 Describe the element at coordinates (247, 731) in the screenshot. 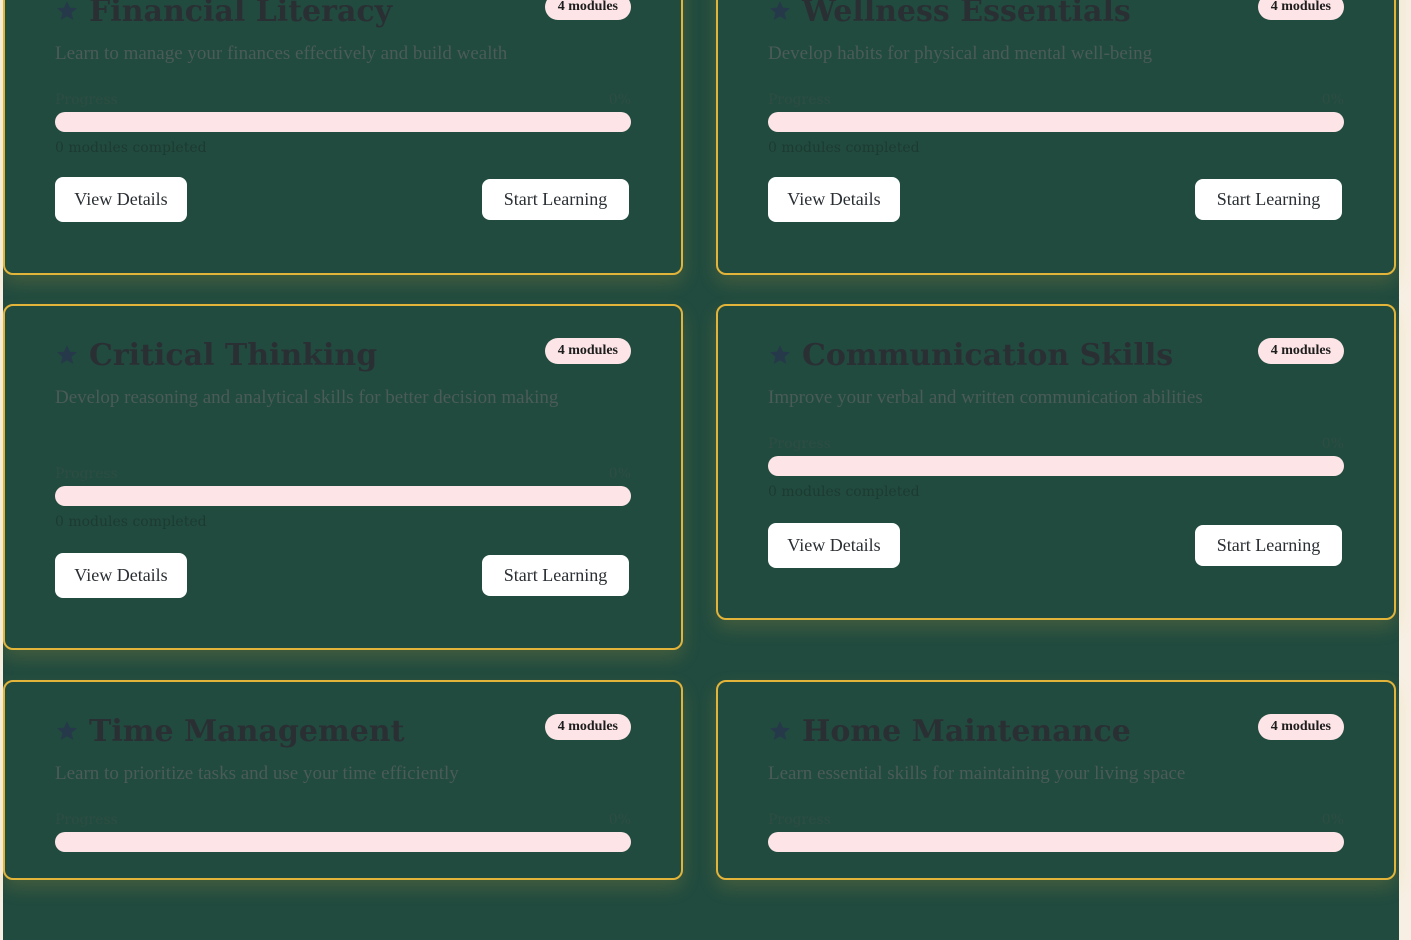

I see `course-title: Time Management` at that location.